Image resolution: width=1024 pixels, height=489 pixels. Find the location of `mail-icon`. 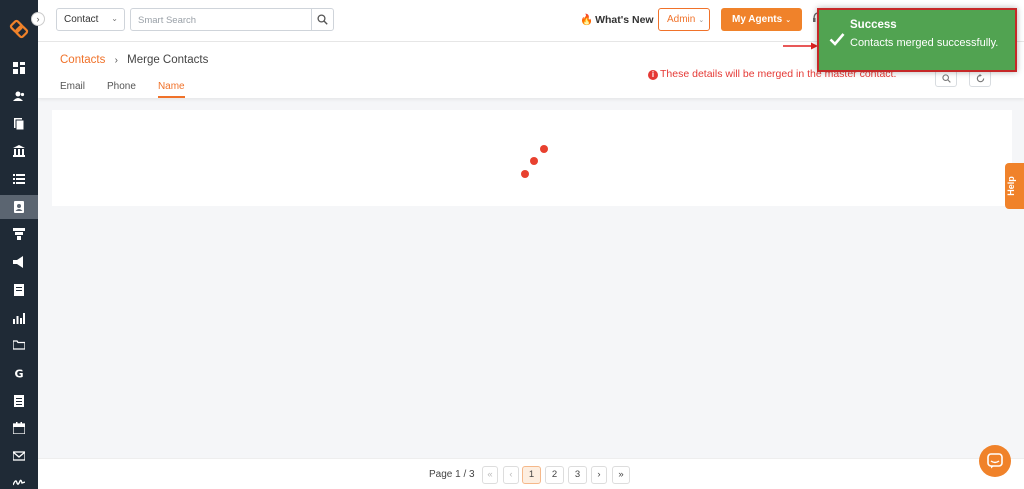

mail-icon is located at coordinates (19, 456).